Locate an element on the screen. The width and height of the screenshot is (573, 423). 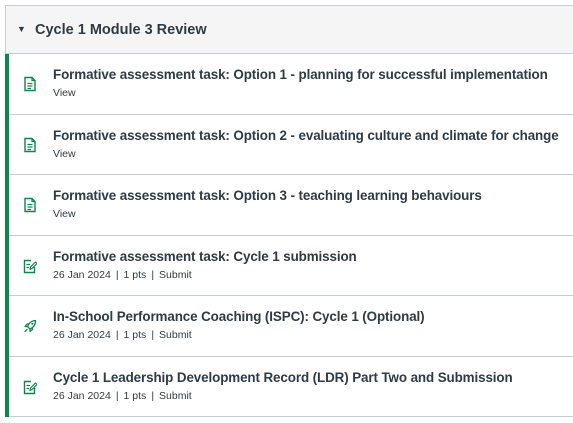
caret-down-icon: ▼ is located at coordinates (21, 29).